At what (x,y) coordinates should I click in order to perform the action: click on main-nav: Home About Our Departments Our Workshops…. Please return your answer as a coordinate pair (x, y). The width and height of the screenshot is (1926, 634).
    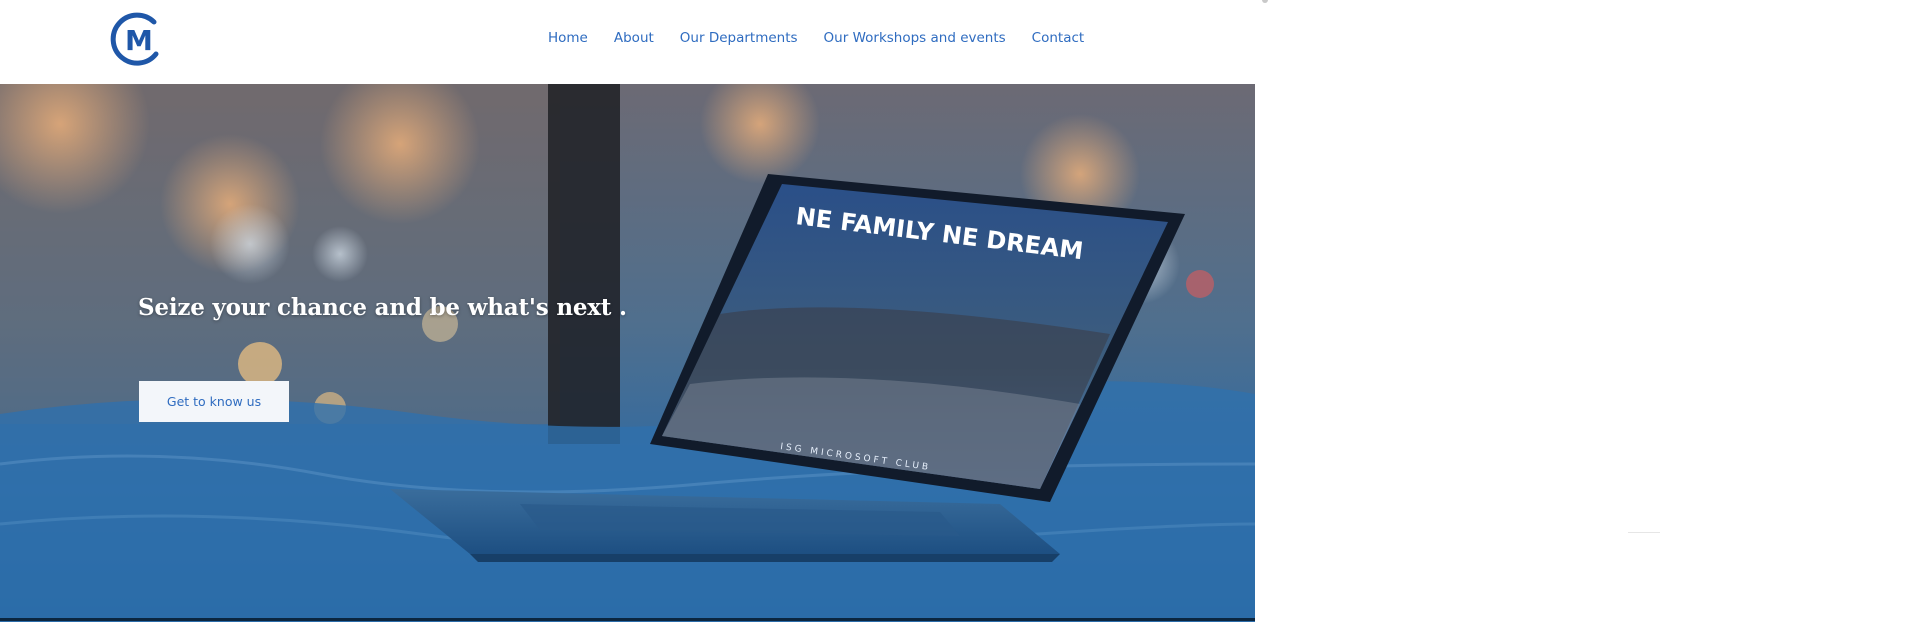
    Looking at the image, I should click on (816, 38).